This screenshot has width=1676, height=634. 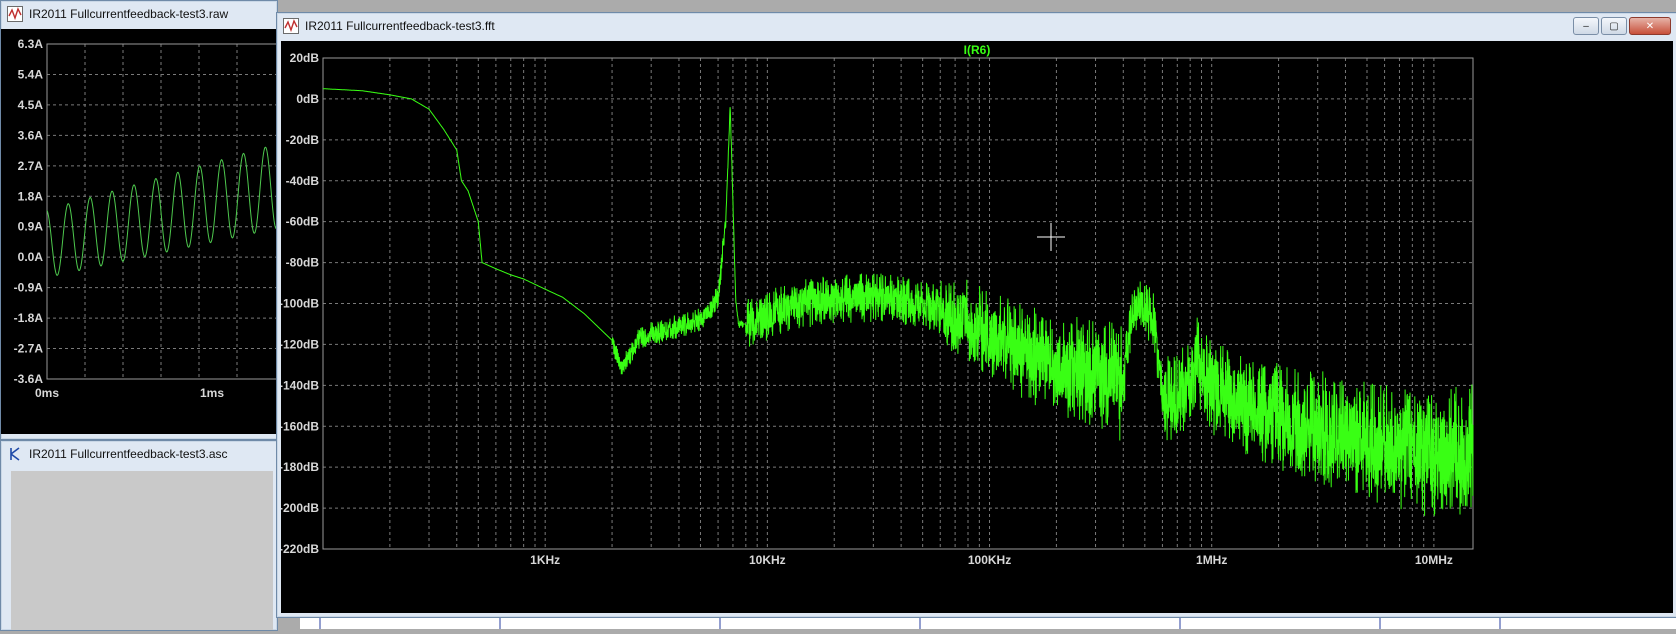 I want to click on fft-y-tick-label: -40dB, so click(x=303, y=181).